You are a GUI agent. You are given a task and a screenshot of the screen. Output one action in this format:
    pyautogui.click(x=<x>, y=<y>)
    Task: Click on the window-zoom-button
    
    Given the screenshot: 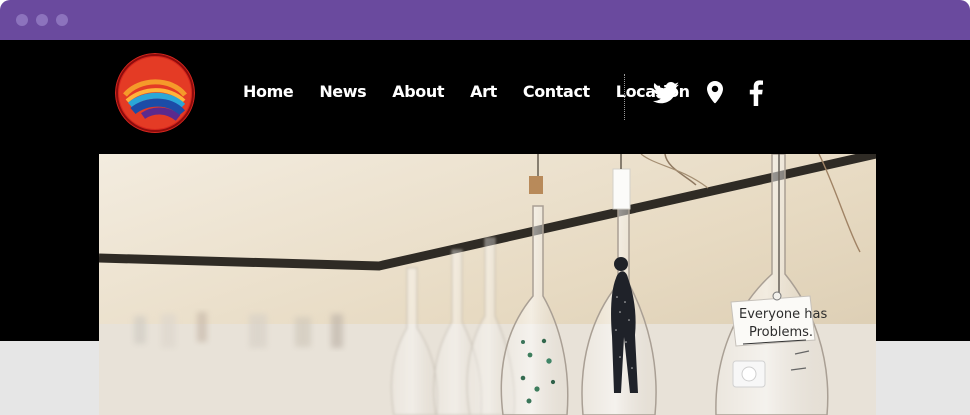 What is the action you would take?
    pyautogui.click(x=62, y=20)
    